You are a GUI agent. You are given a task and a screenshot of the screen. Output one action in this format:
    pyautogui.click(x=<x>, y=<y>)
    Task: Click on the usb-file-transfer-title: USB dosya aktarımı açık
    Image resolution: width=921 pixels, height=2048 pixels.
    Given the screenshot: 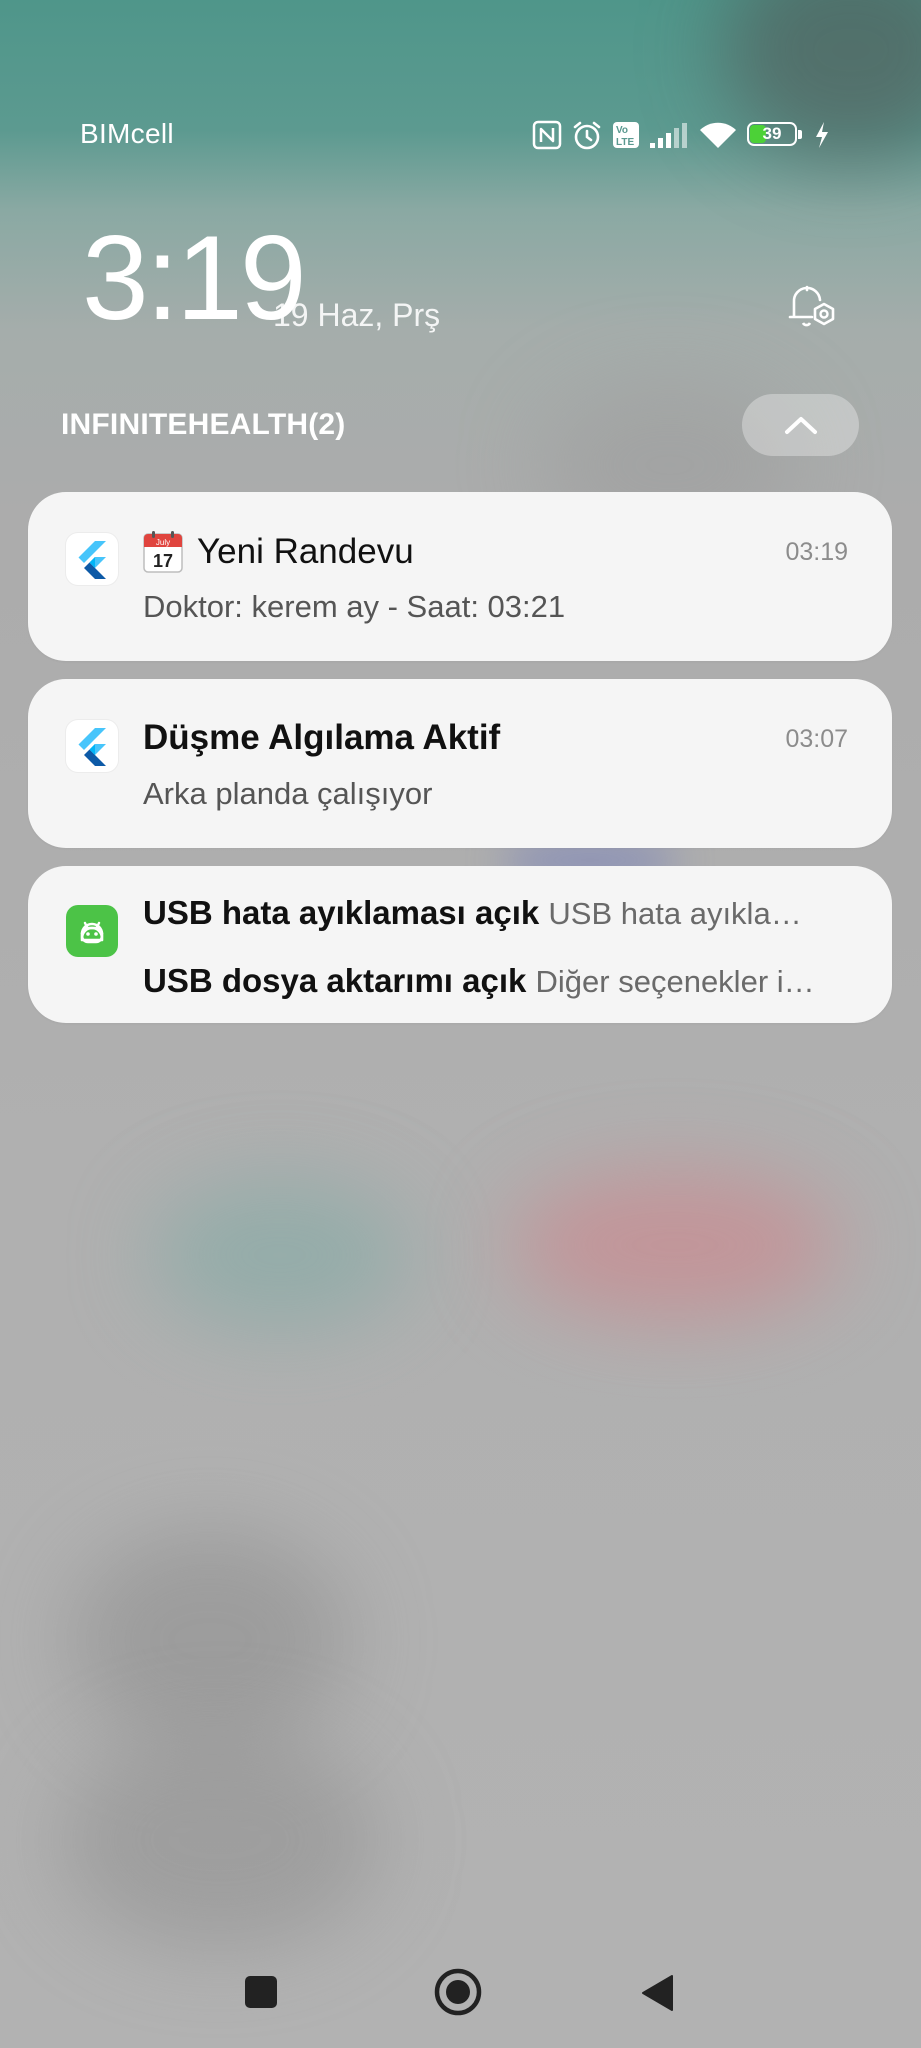 What is the action you would take?
    pyautogui.click(x=335, y=980)
    